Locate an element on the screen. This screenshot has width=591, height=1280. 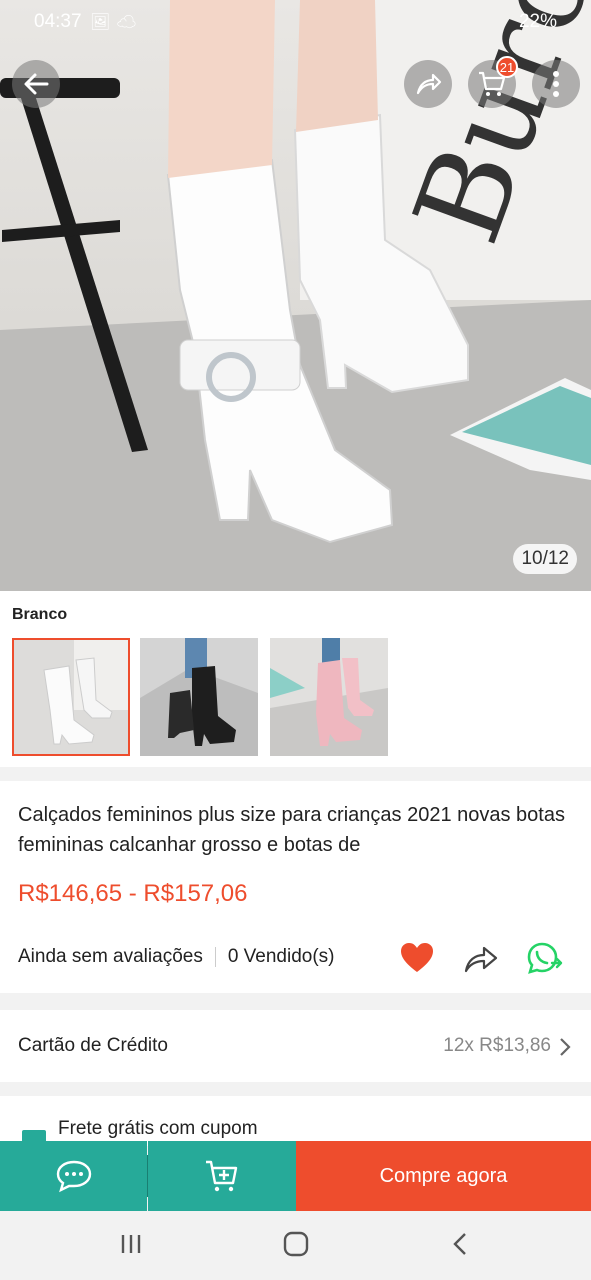
product-price: R$146,65 - R$157,06 is located at coordinates (133, 893).